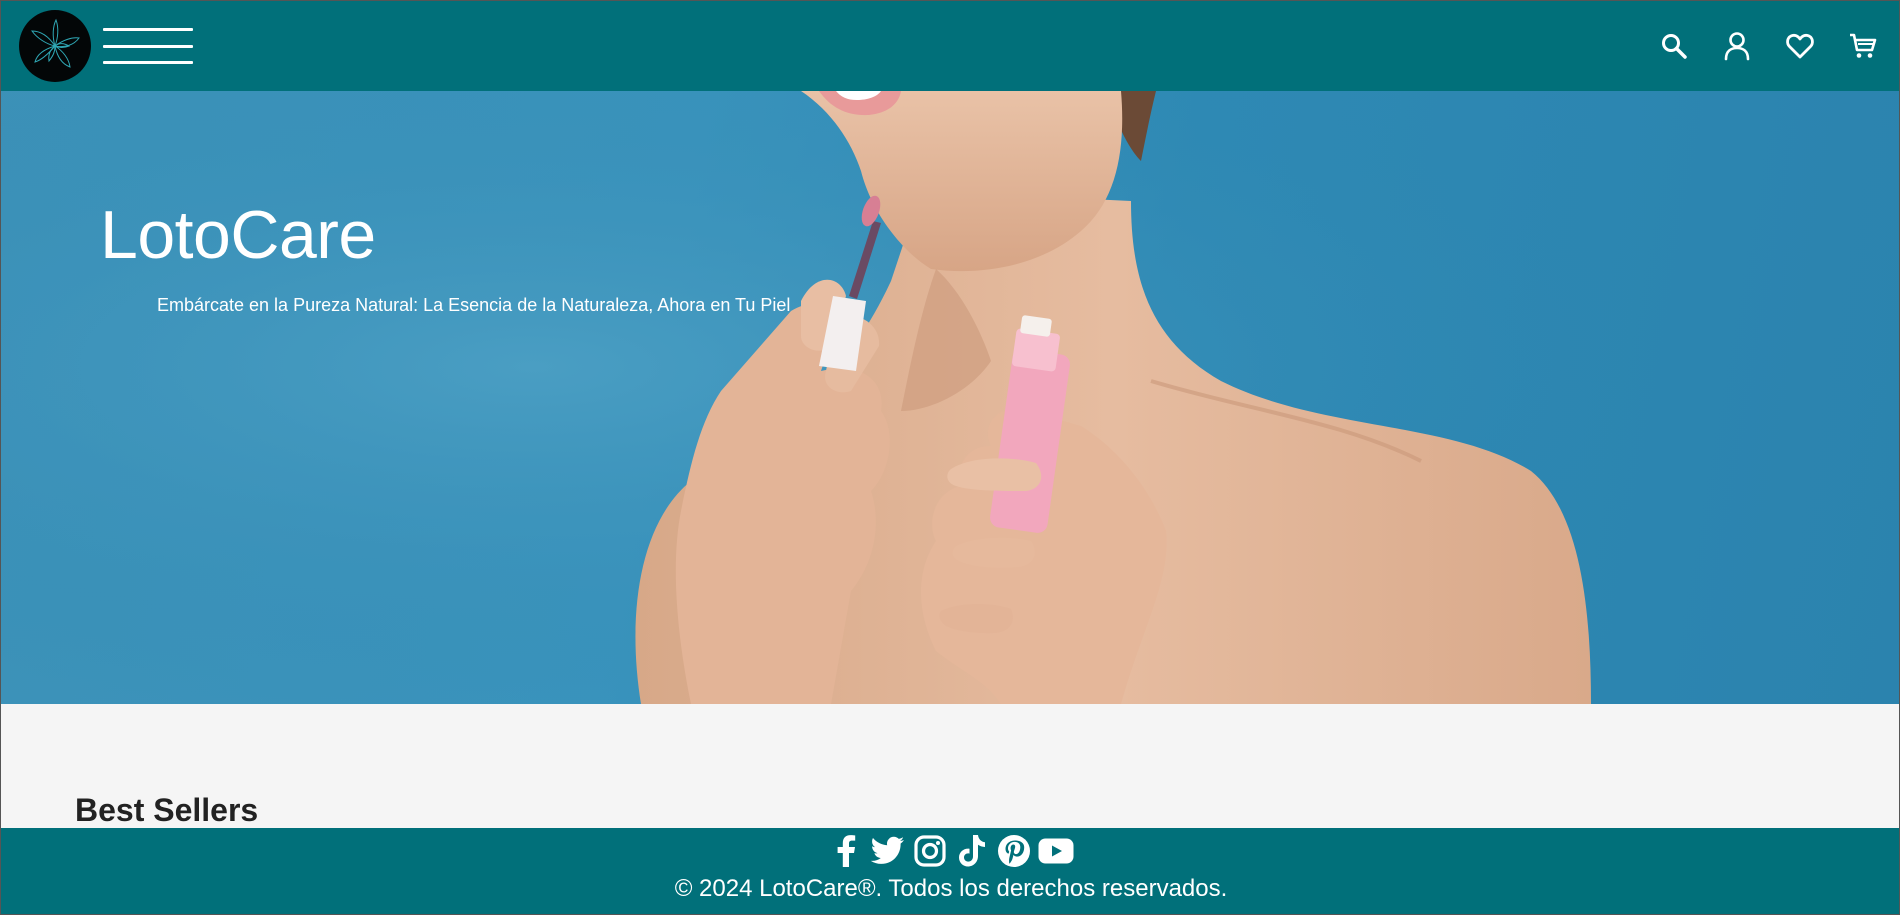 Image resolution: width=1900 pixels, height=915 pixels. Describe the element at coordinates (167, 810) in the screenshot. I see `best-sellers-heading: Best Sellers` at that location.